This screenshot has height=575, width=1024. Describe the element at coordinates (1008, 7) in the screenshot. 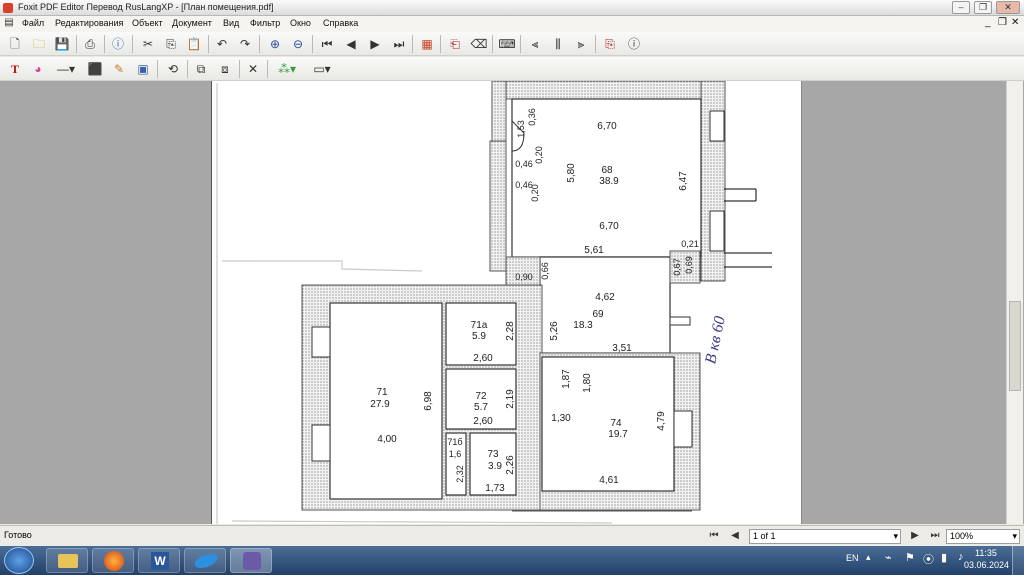

I see `close-button: ✕` at that location.